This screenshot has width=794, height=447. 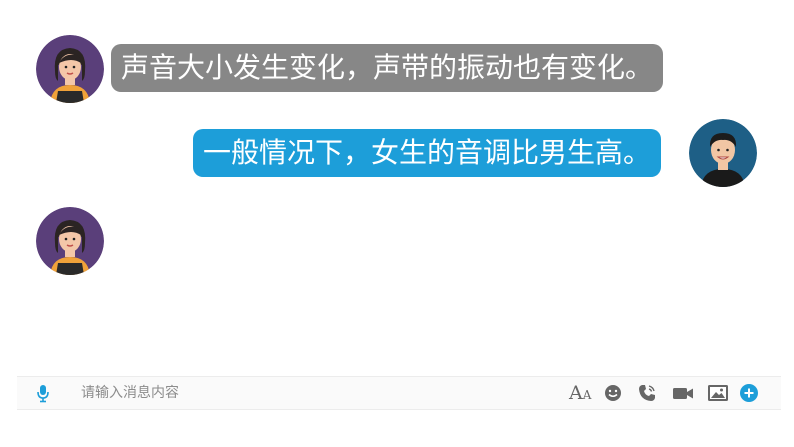 I want to click on voice-call-icon, so click(x=647, y=393).